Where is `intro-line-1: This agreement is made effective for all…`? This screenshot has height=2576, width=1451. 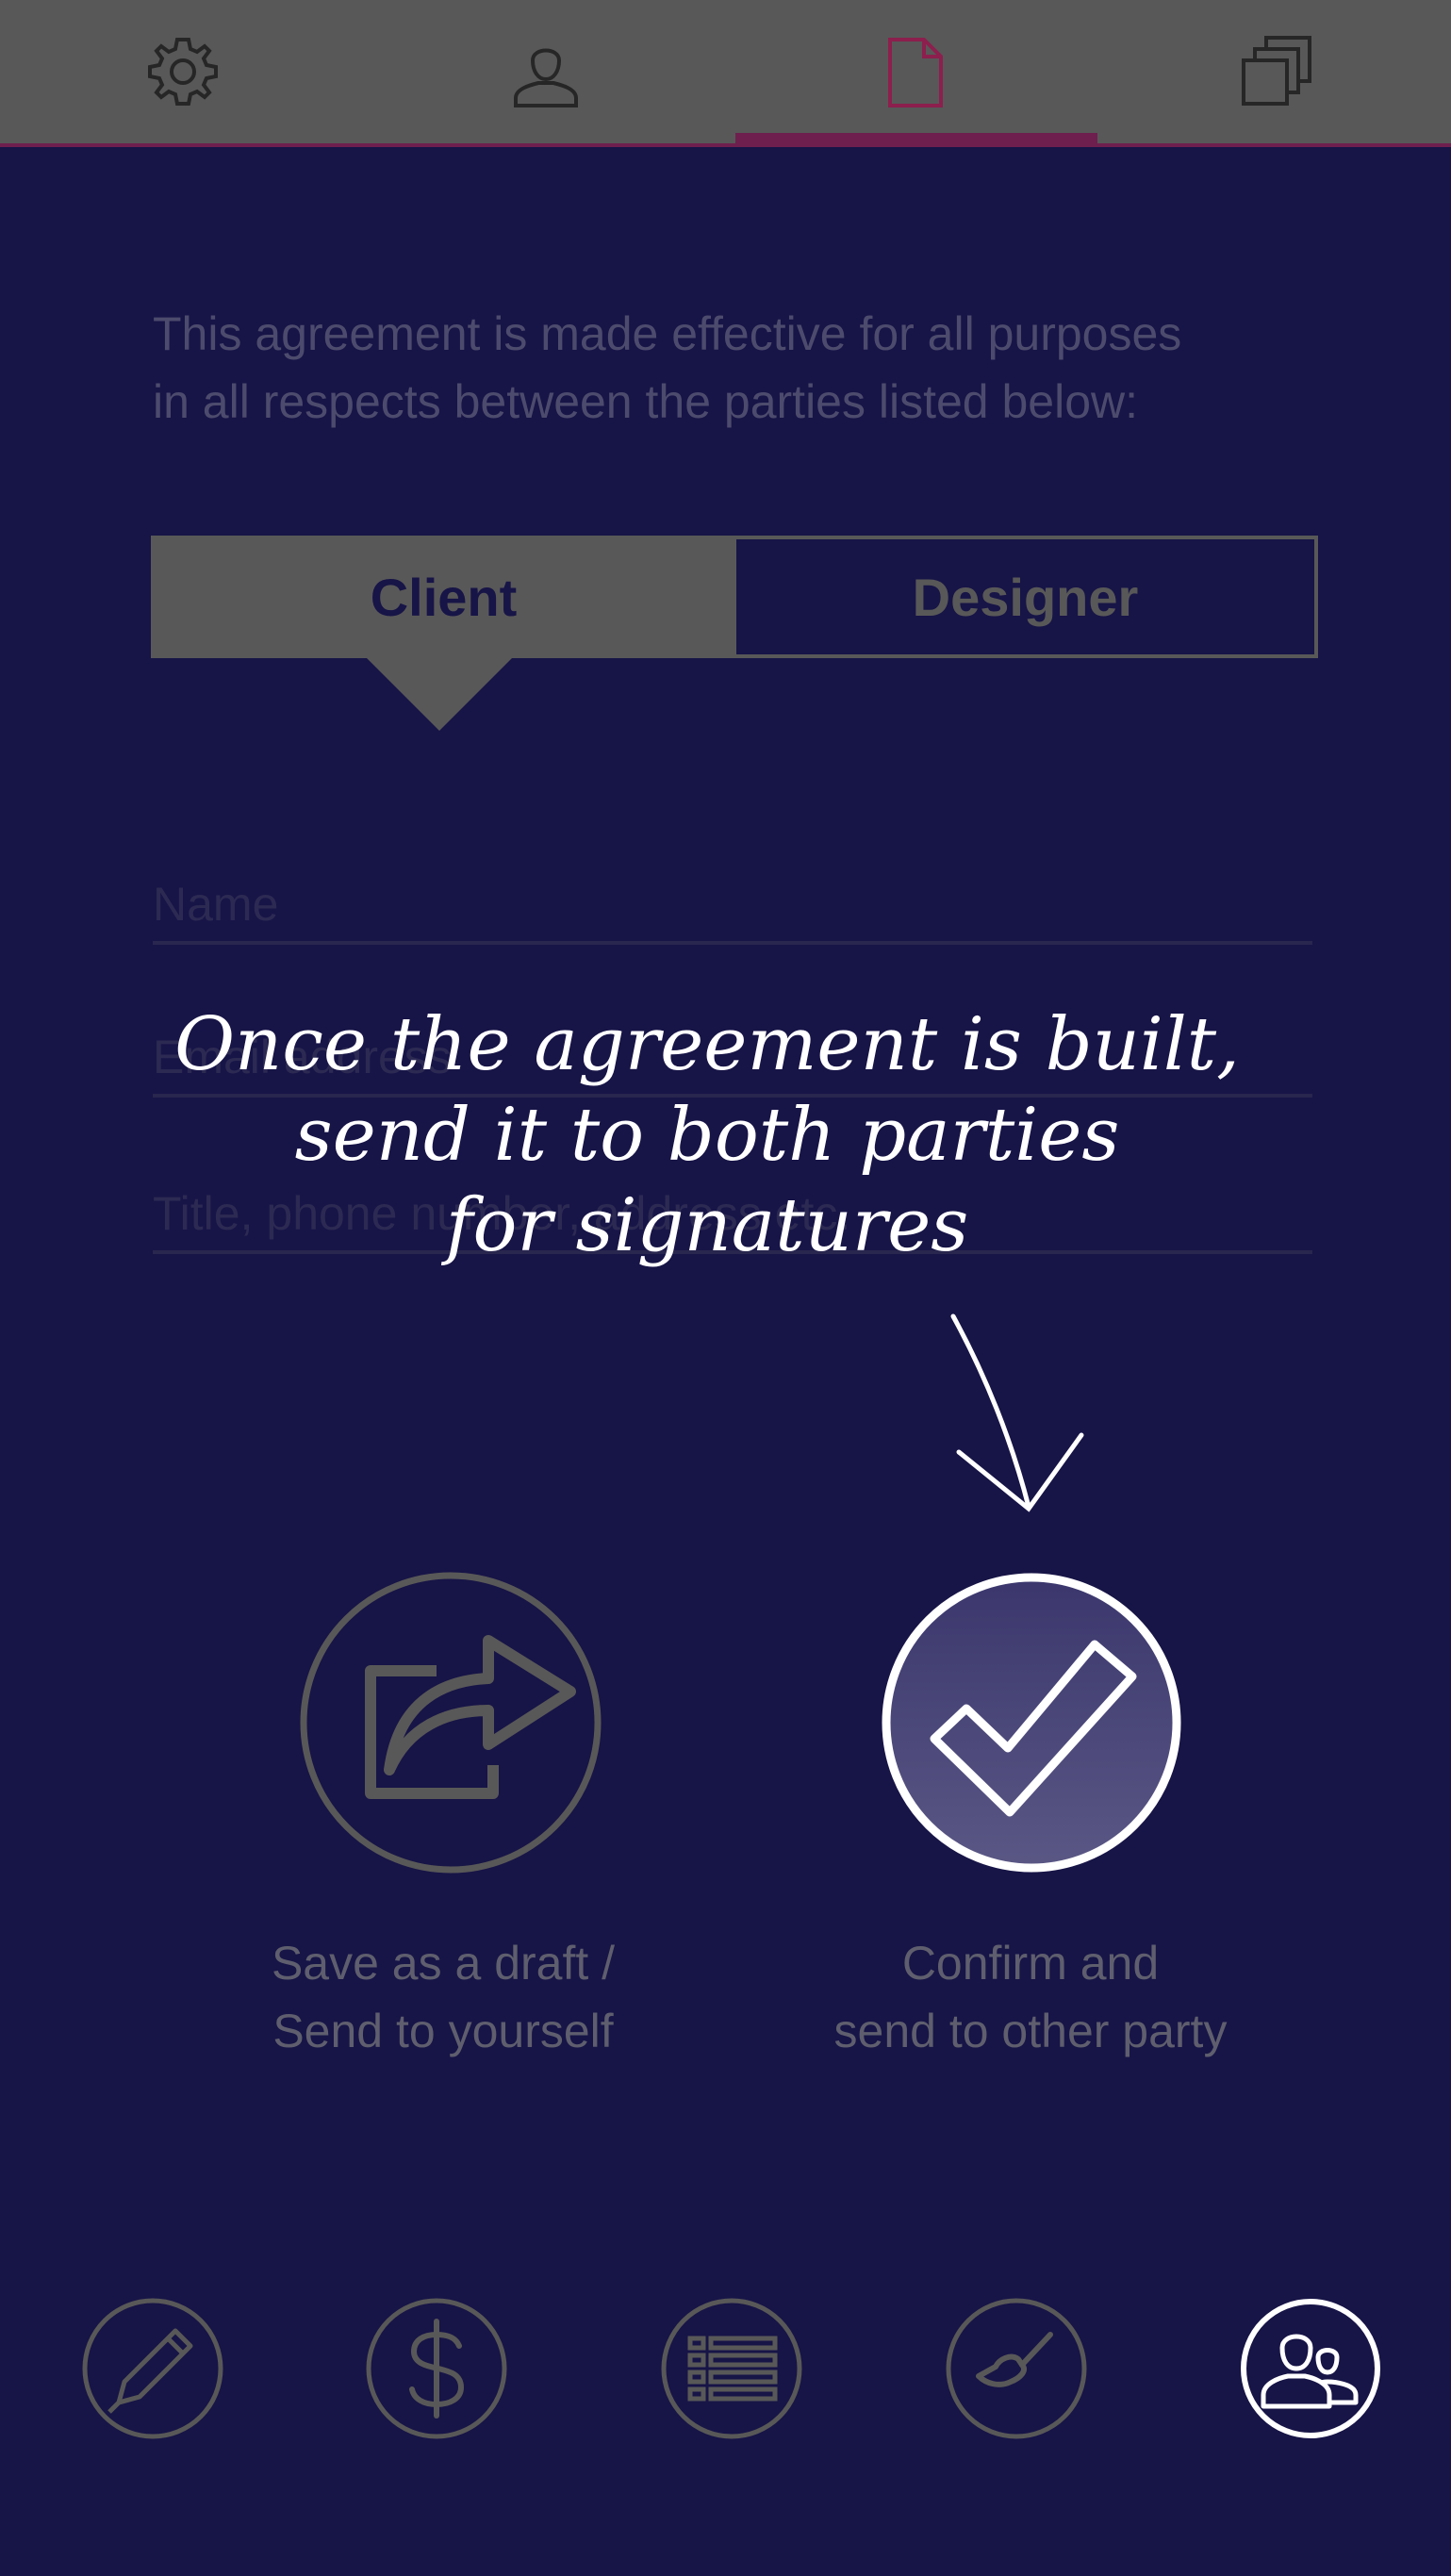
intro-line-1: This agreement is made effective for all… is located at coordinates (667, 333).